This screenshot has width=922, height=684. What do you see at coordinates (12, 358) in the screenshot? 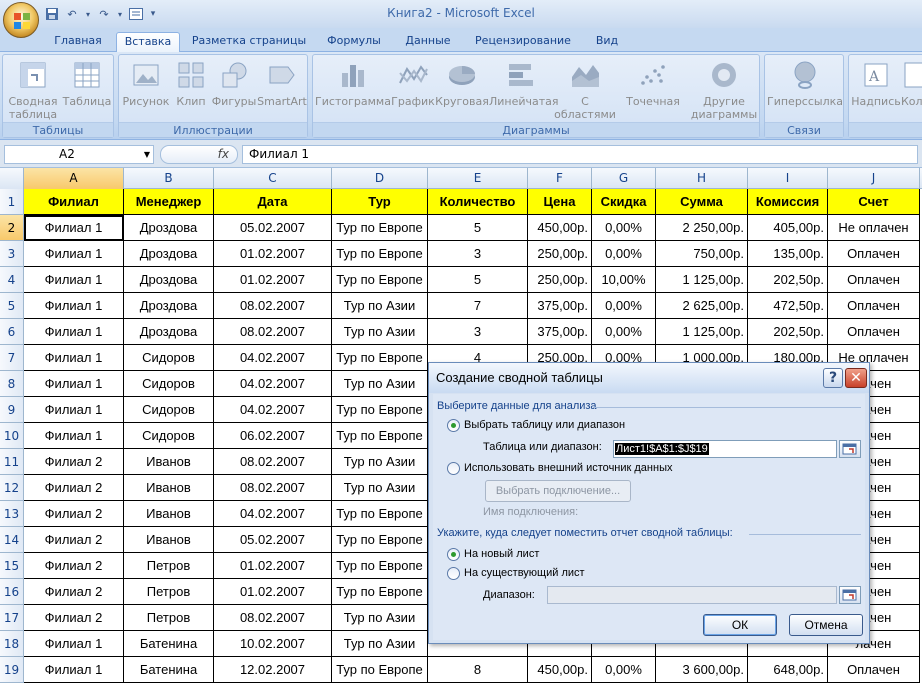
I see `row-header: 7` at bounding box center [12, 358].